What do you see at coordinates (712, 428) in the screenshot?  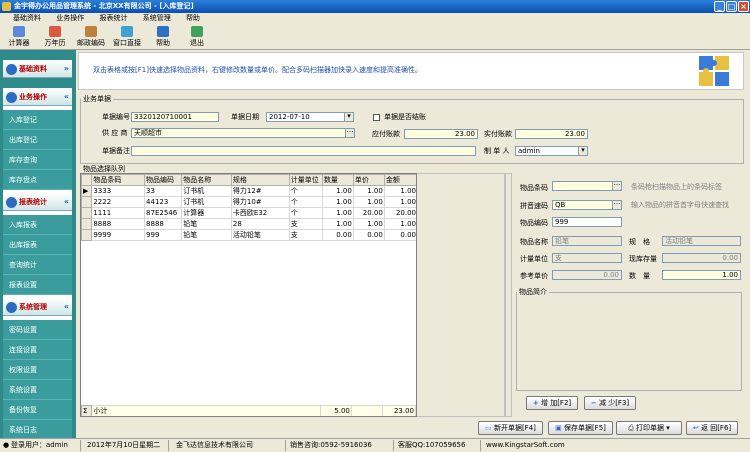 I see `back-button: ↩ 返 回[F6]` at bounding box center [712, 428].